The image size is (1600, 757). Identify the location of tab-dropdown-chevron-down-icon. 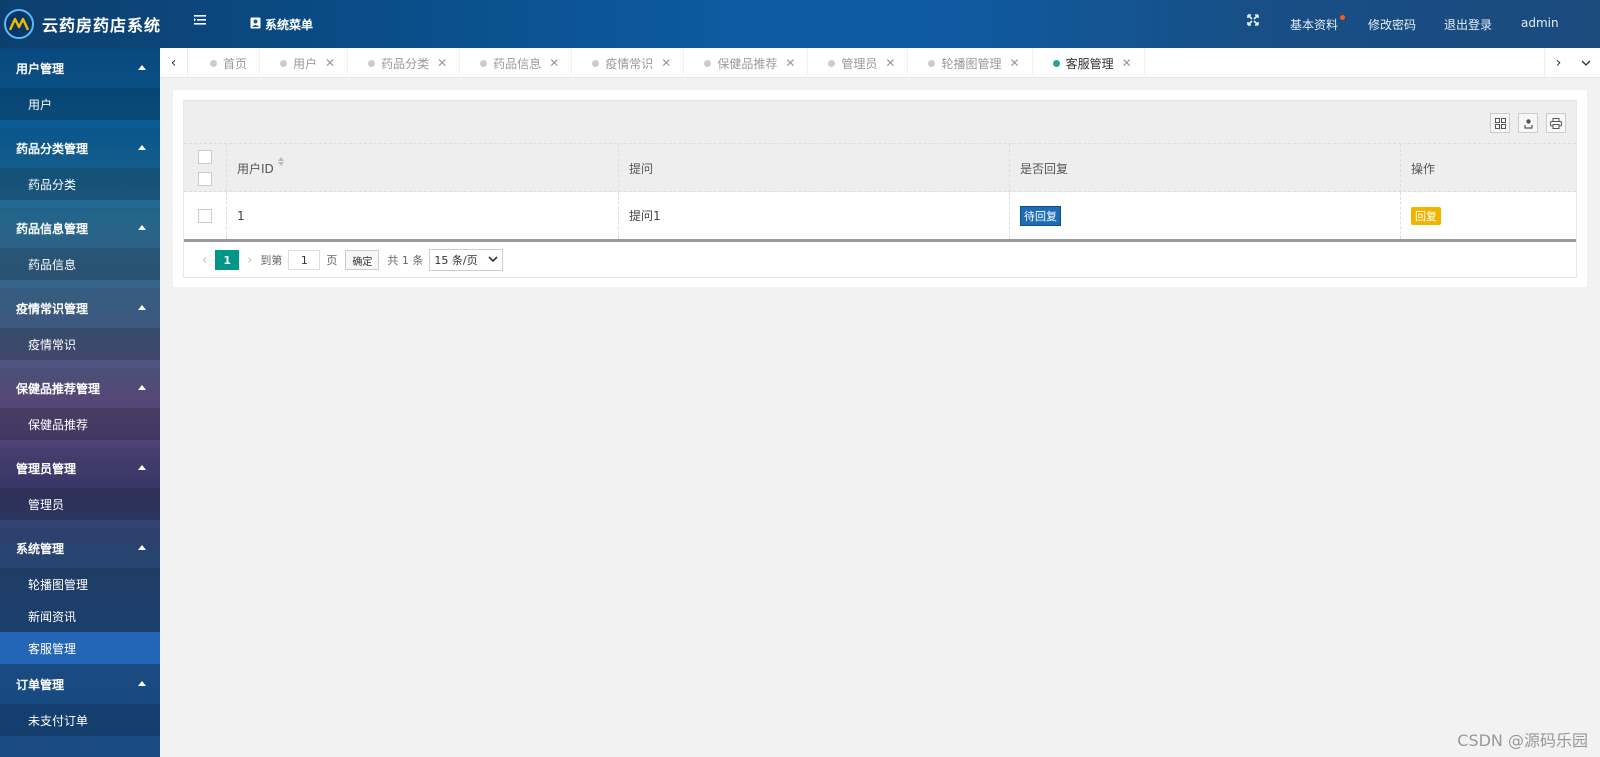
(1586, 63).